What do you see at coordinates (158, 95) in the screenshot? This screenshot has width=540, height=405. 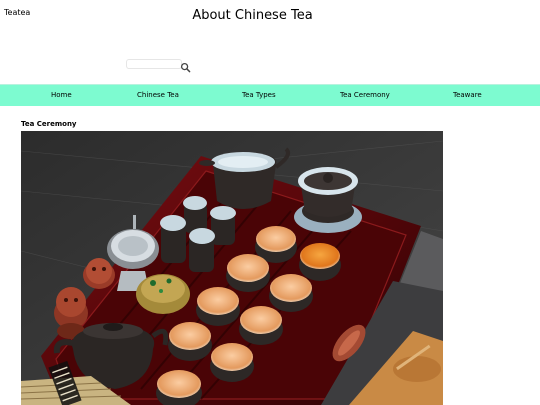 I see `nav-item-chinese-tea: Chinese Tea` at bounding box center [158, 95].